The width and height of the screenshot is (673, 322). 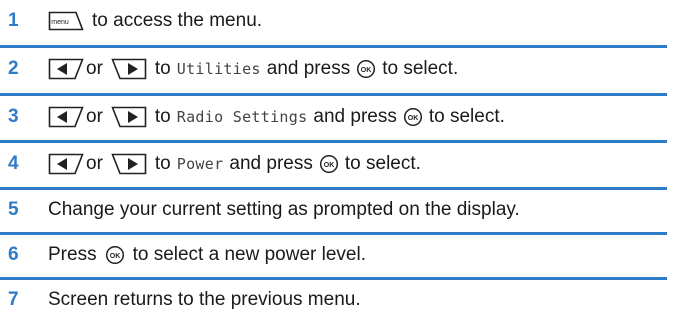 What do you see at coordinates (177, 20) in the screenshot?
I see `step-text: to access the menu.` at bounding box center [177, 20].